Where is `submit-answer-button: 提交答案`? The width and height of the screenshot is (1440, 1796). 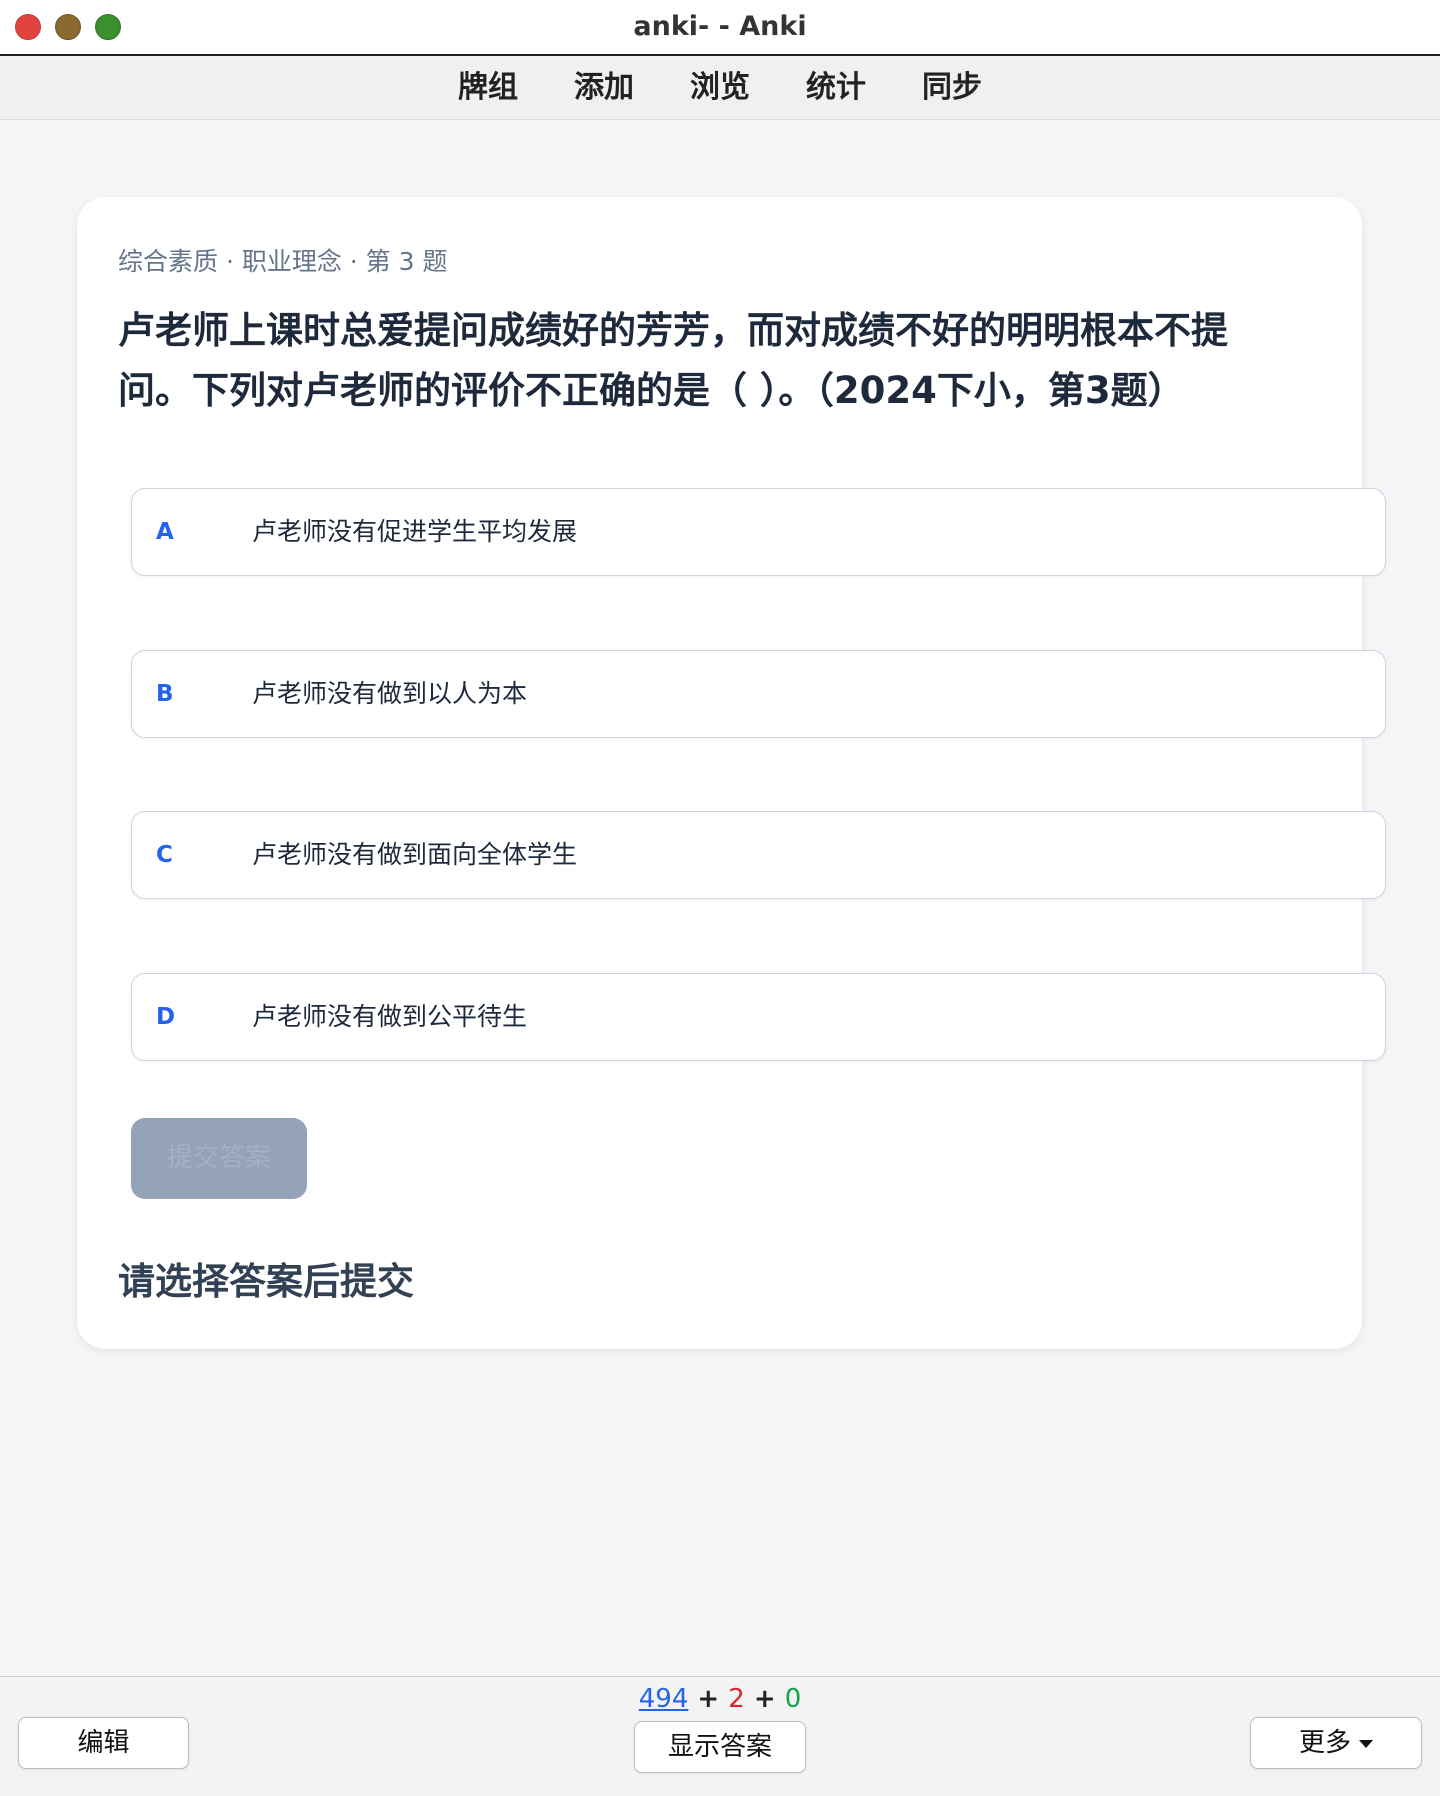
submit-answer-button: 提交答案 is located at coordinates (219, 1158).